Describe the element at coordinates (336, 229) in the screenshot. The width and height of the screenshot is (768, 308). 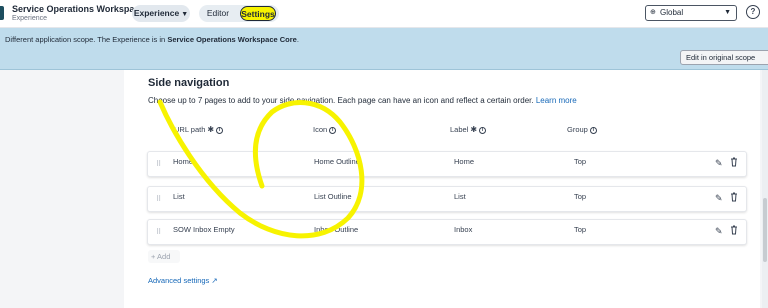
I see `row-icon: Inbox Outline` at that location.